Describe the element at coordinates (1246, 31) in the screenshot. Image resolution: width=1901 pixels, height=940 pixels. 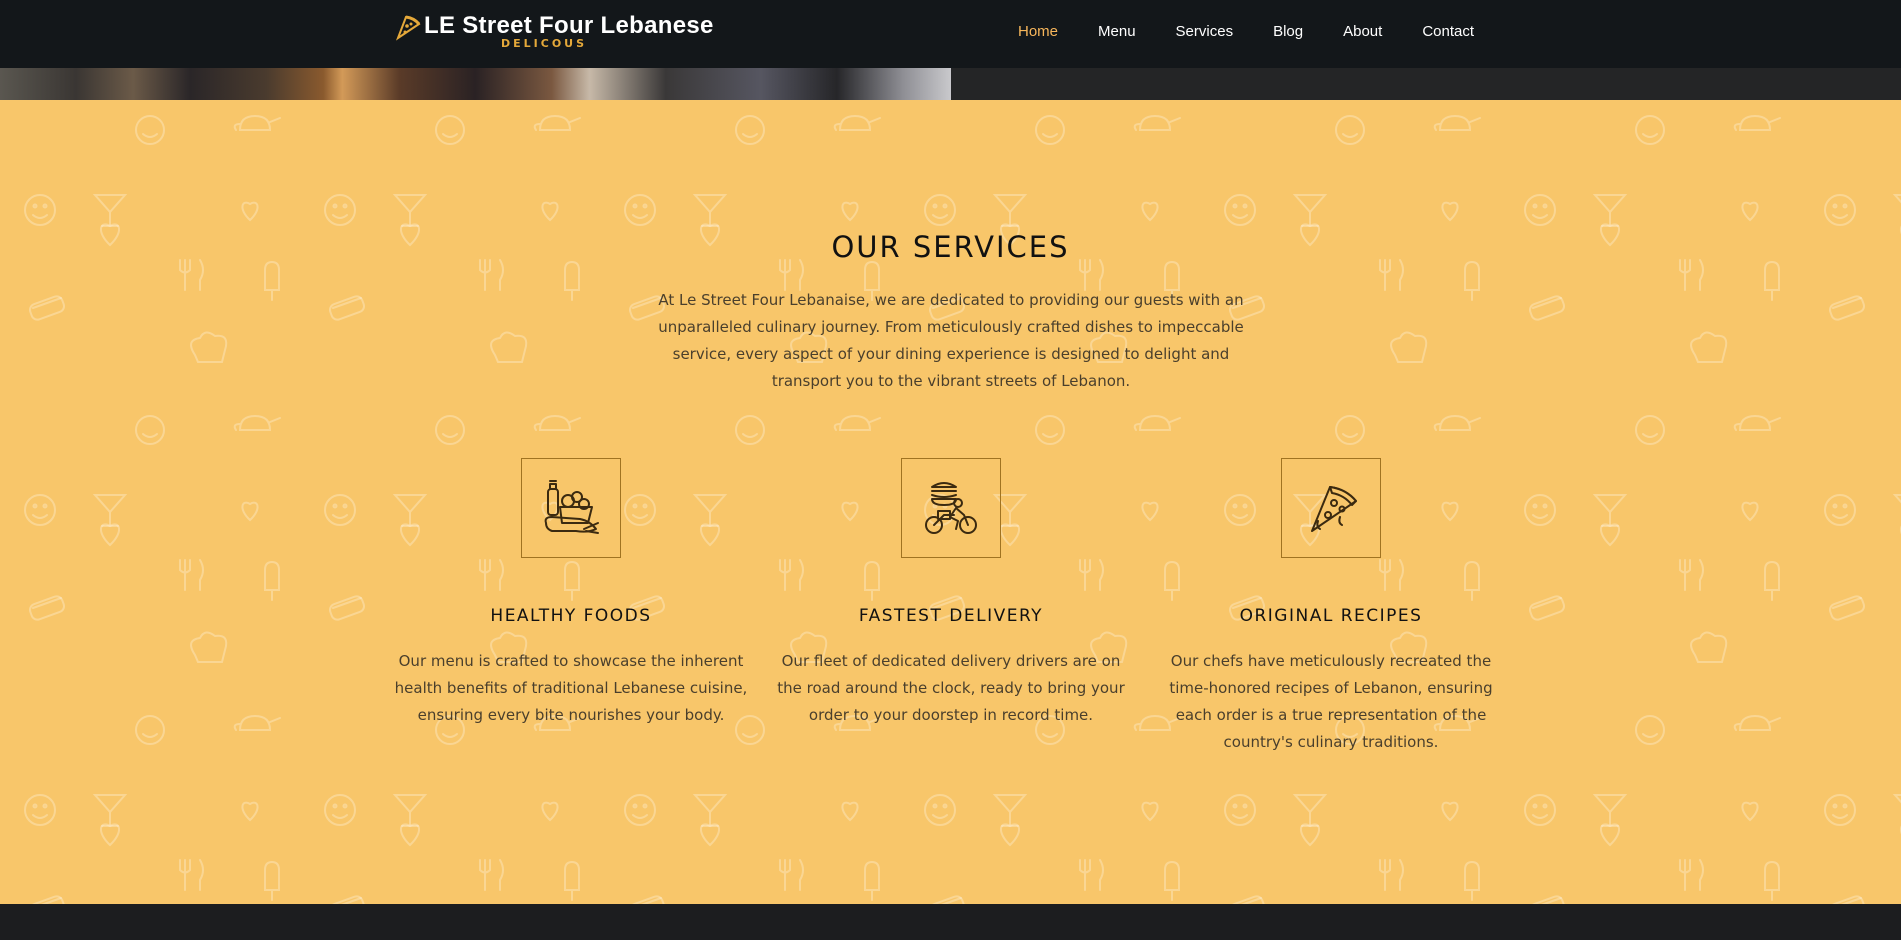
I see `main-nav: Home Menu Services Blog About Contact` at that location.